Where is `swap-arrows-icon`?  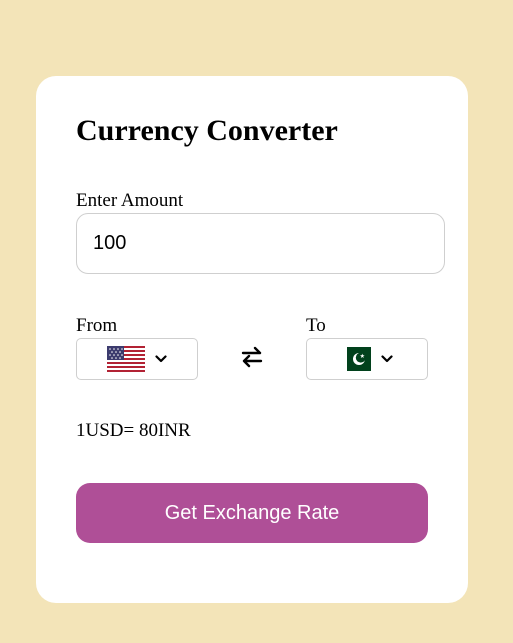 swap-arrows-icon is located at coordinates (252, 357).